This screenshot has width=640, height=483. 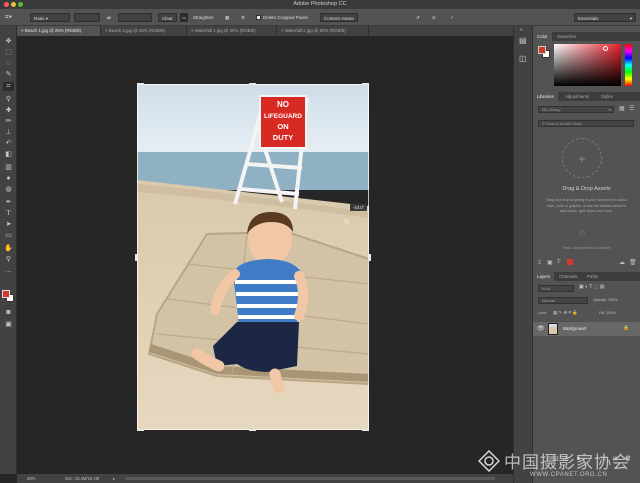 What do you see at coordinates (8, 259) in the screenshot?
I see `zoom-tool-icon: ⚲` at bounding box center [8, 259].